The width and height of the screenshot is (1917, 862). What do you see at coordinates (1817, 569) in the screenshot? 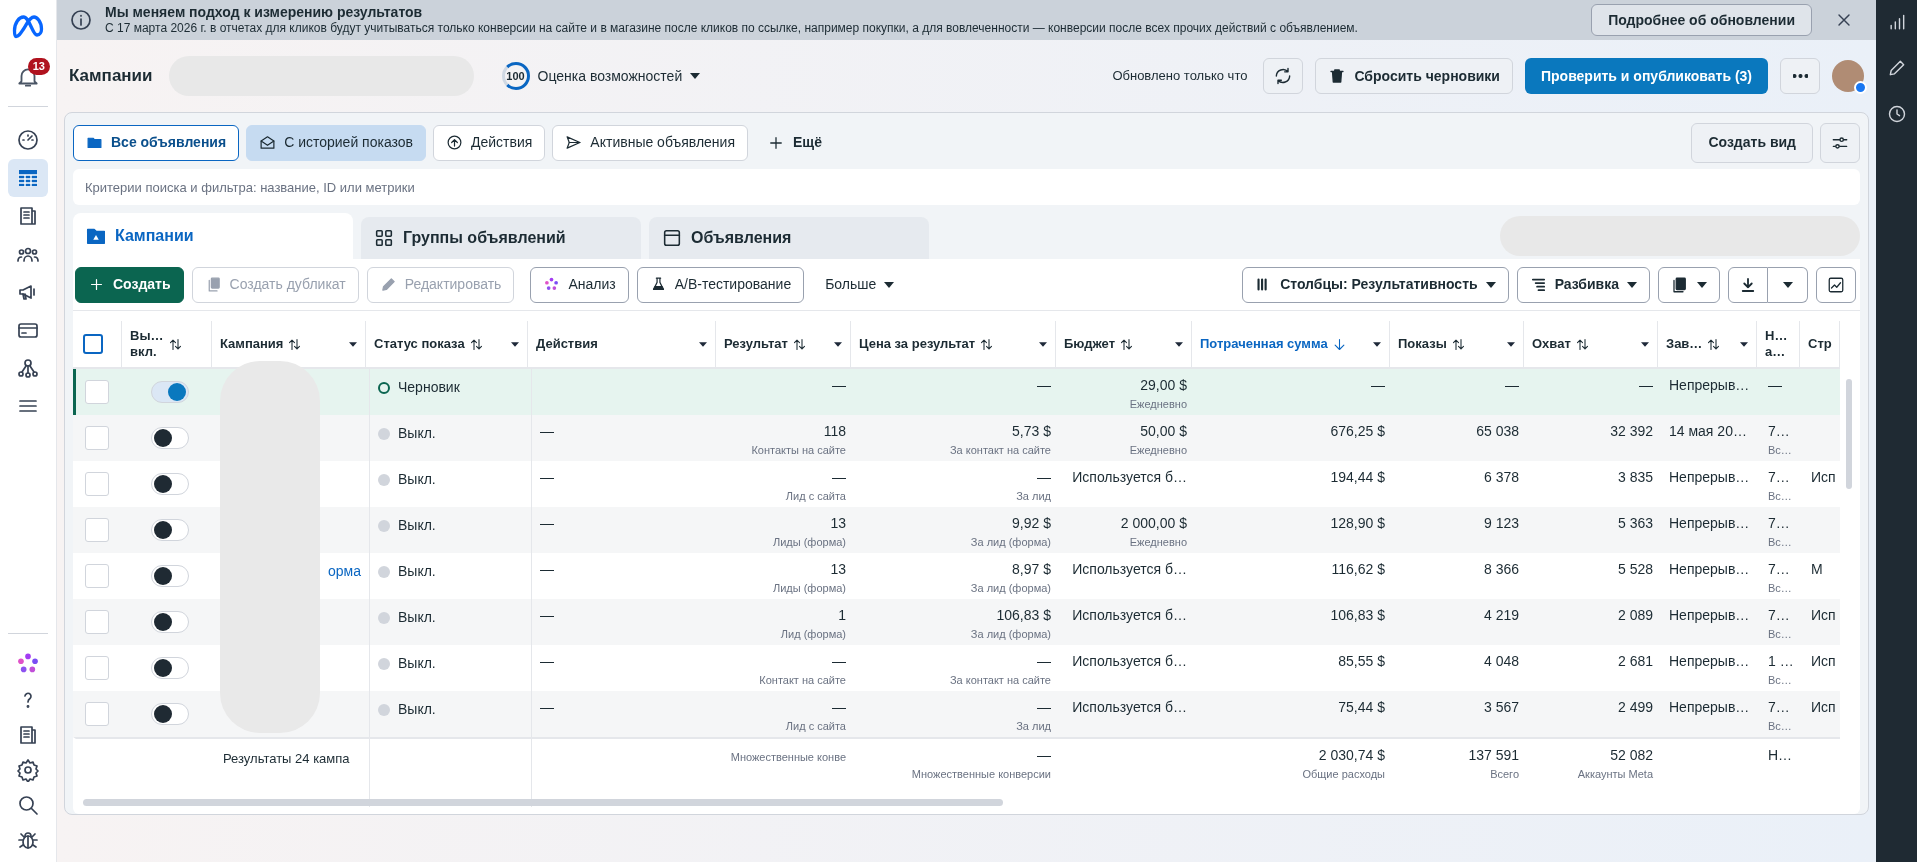
I see `table-cell-text: М` at bounding box center [1817, 569].